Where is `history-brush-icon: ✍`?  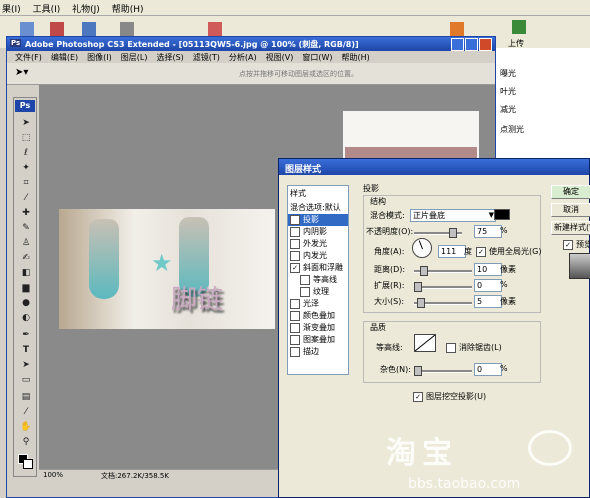 history-brush-icon: ✍ is located at coordinates (26, 258).